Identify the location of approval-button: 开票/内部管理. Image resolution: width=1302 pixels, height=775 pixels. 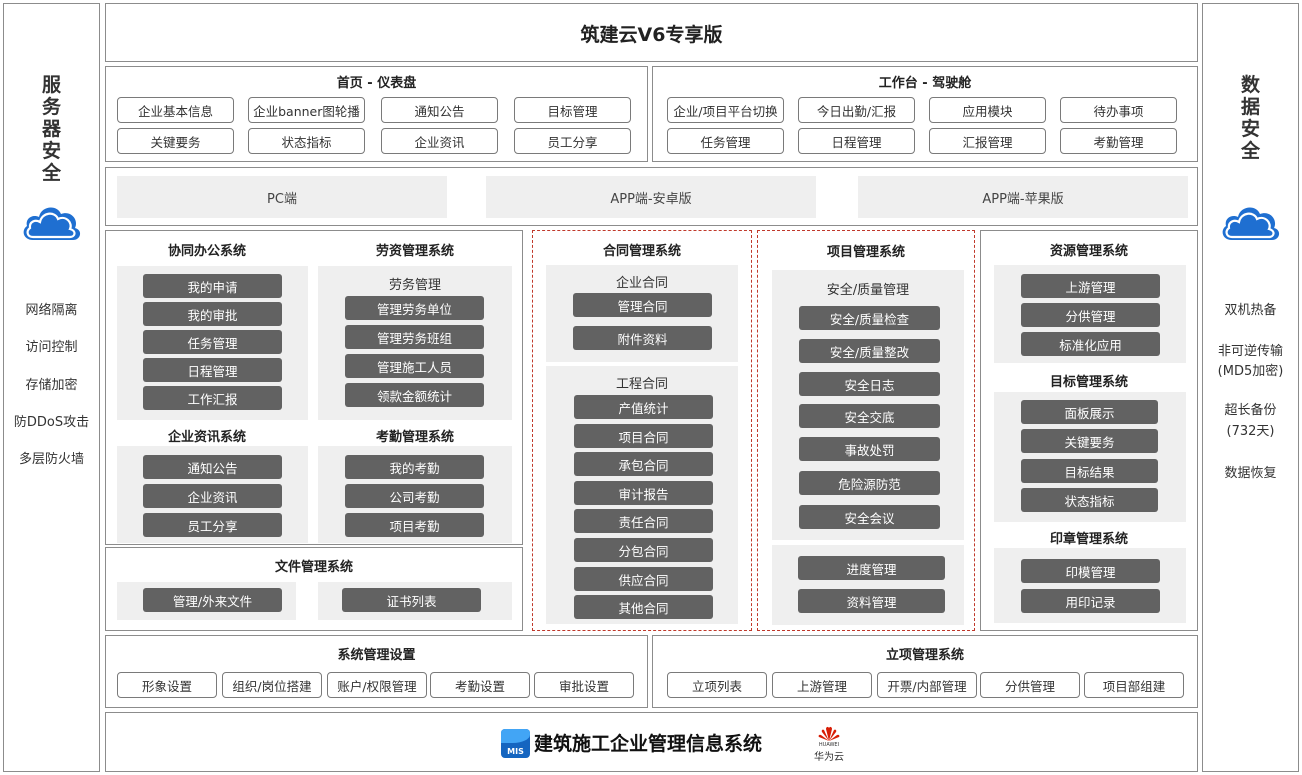
(927, 685).